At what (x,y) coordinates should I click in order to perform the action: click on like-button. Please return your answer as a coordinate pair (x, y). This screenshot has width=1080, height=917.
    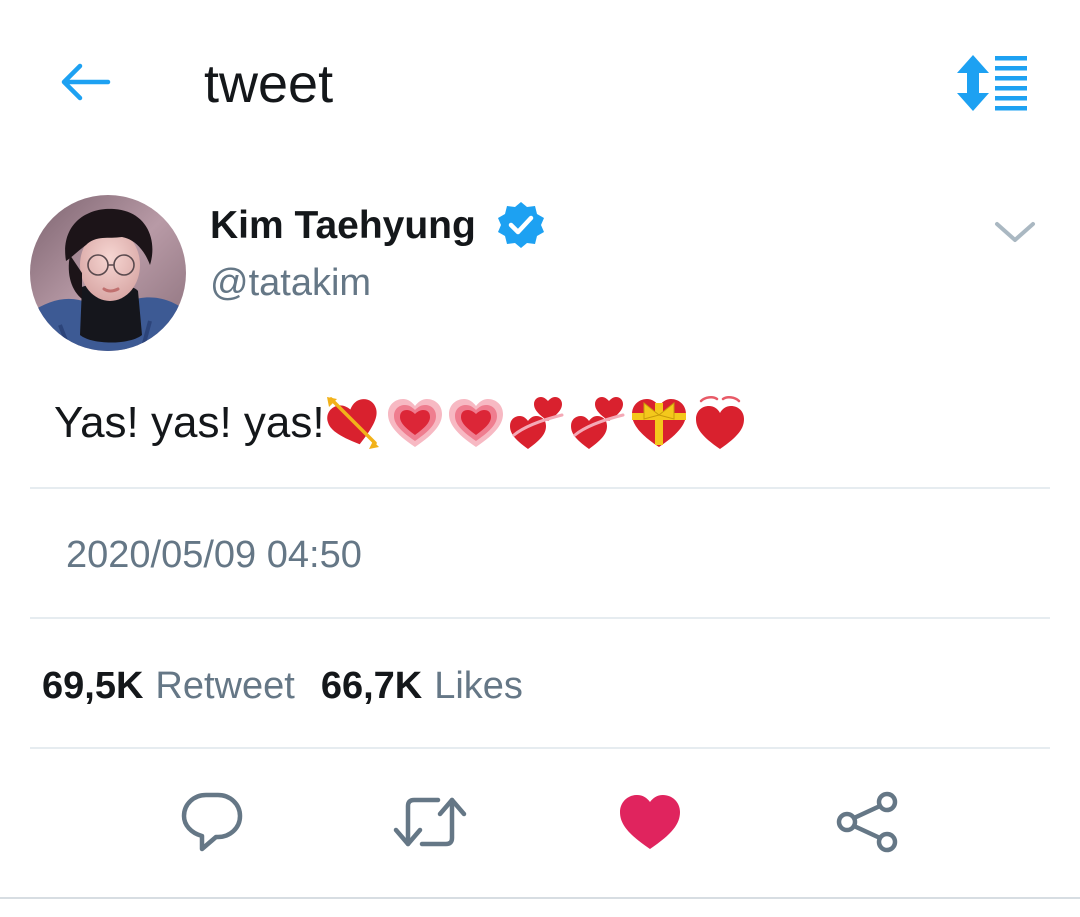
    Looking at the image, I should click on (650, 822).